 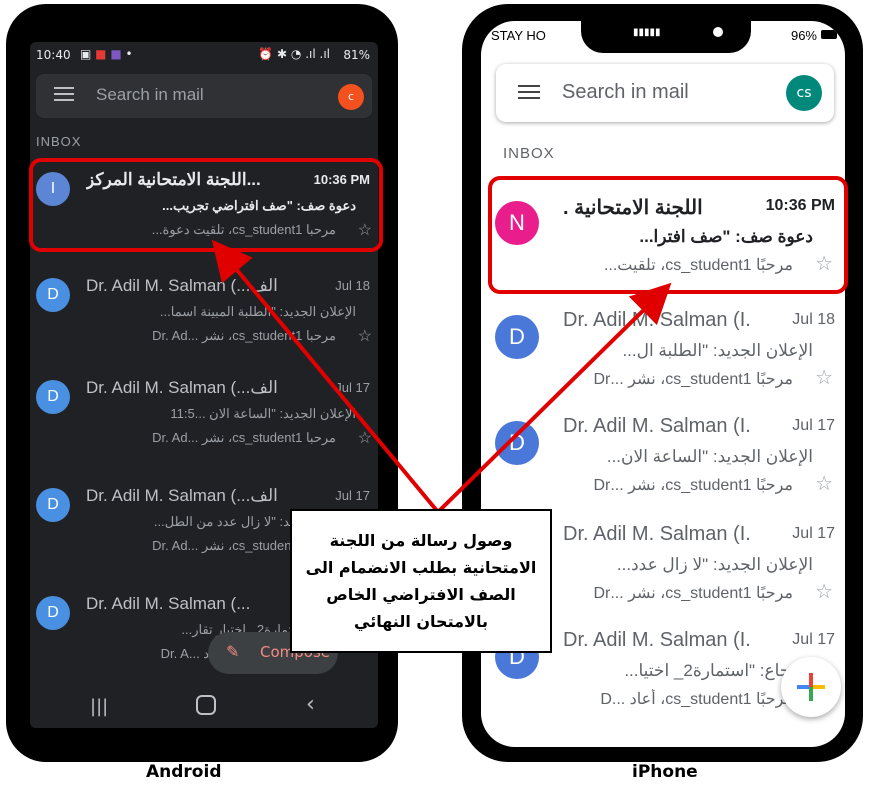 What do you see at coordinates (184, 772) in the screenshot?
I see `android-caption: Android` at bounding box center [184, 772].